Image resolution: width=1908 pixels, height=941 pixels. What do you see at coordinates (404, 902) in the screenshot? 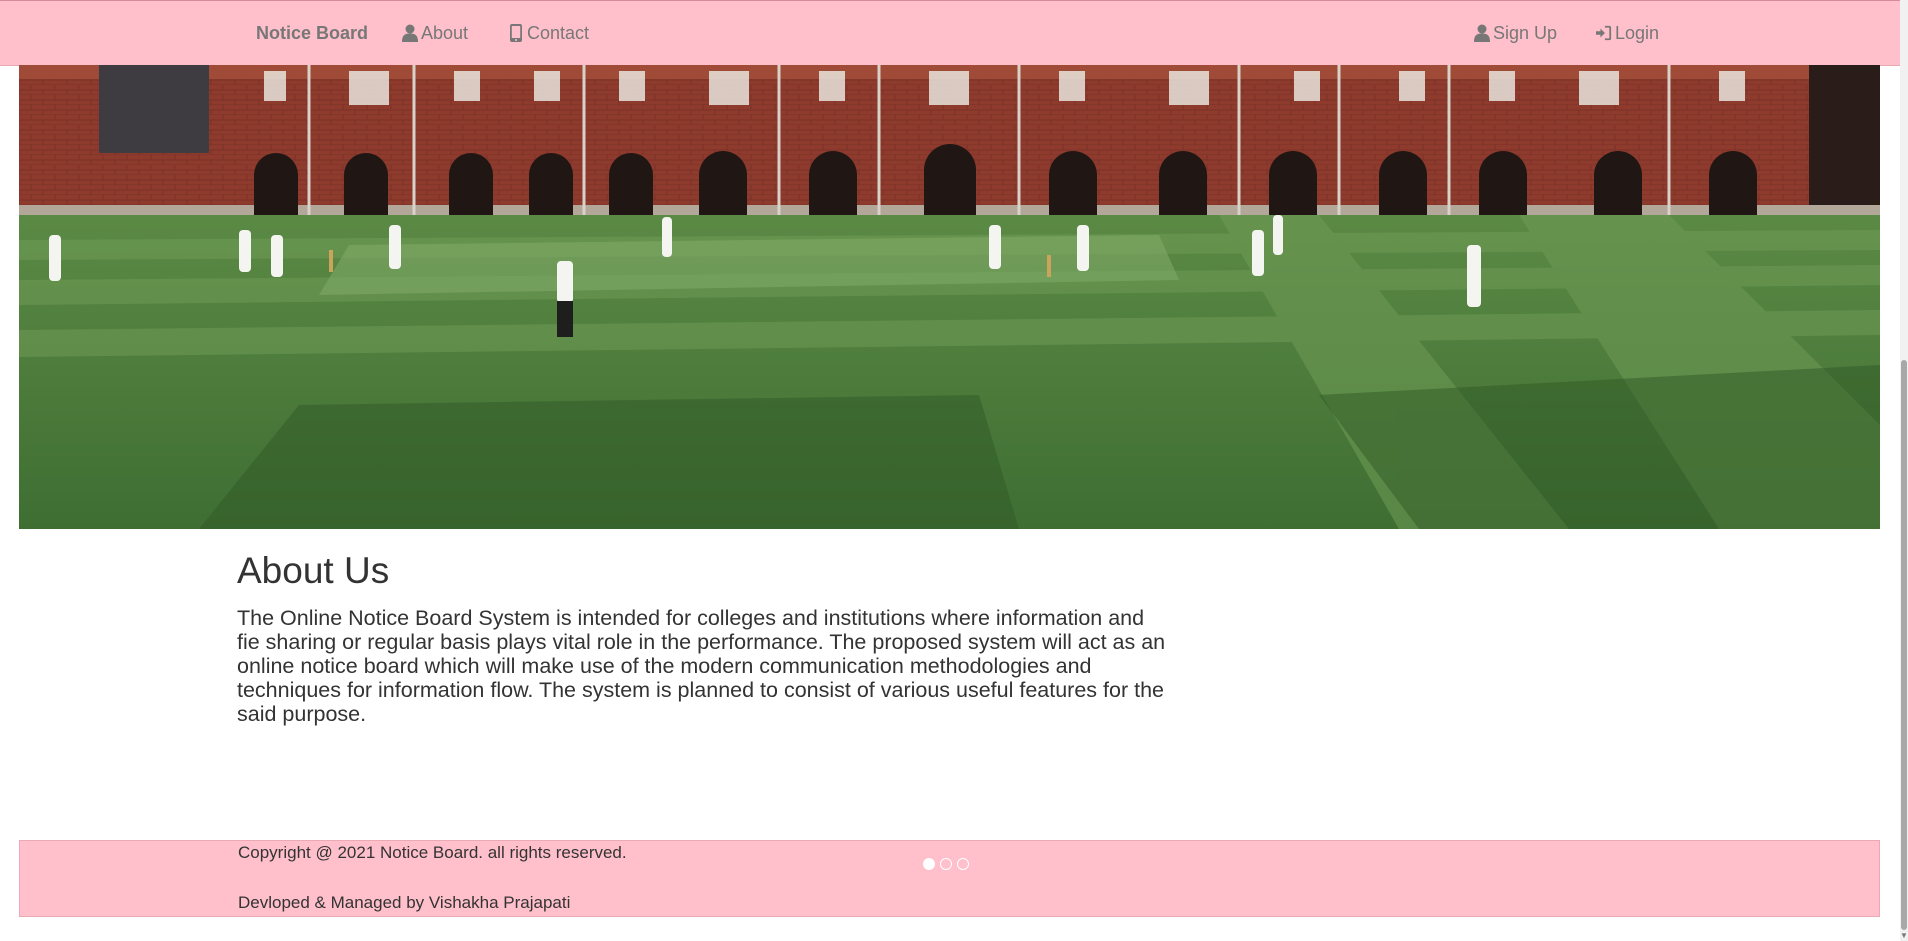
I see `developer-credit: Devloped & Managed by Vishakha Prajapati` at bounding box center [404, 902].